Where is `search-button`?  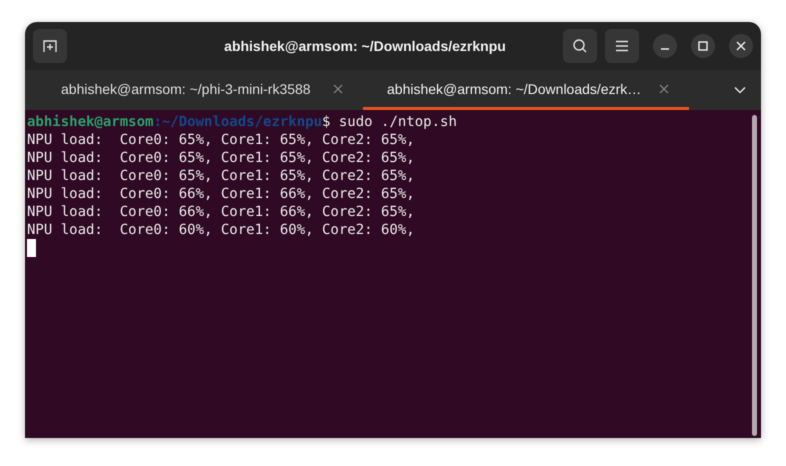 search-button is located at coordinates (580, 46).